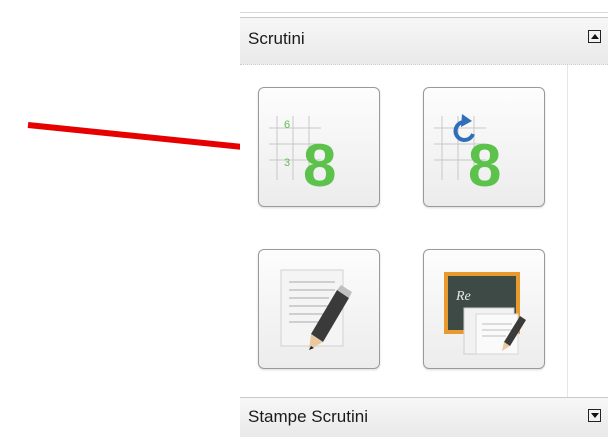 The width and height of the screenshot is (608, 437). I want to click on divider, so click(567, 231).